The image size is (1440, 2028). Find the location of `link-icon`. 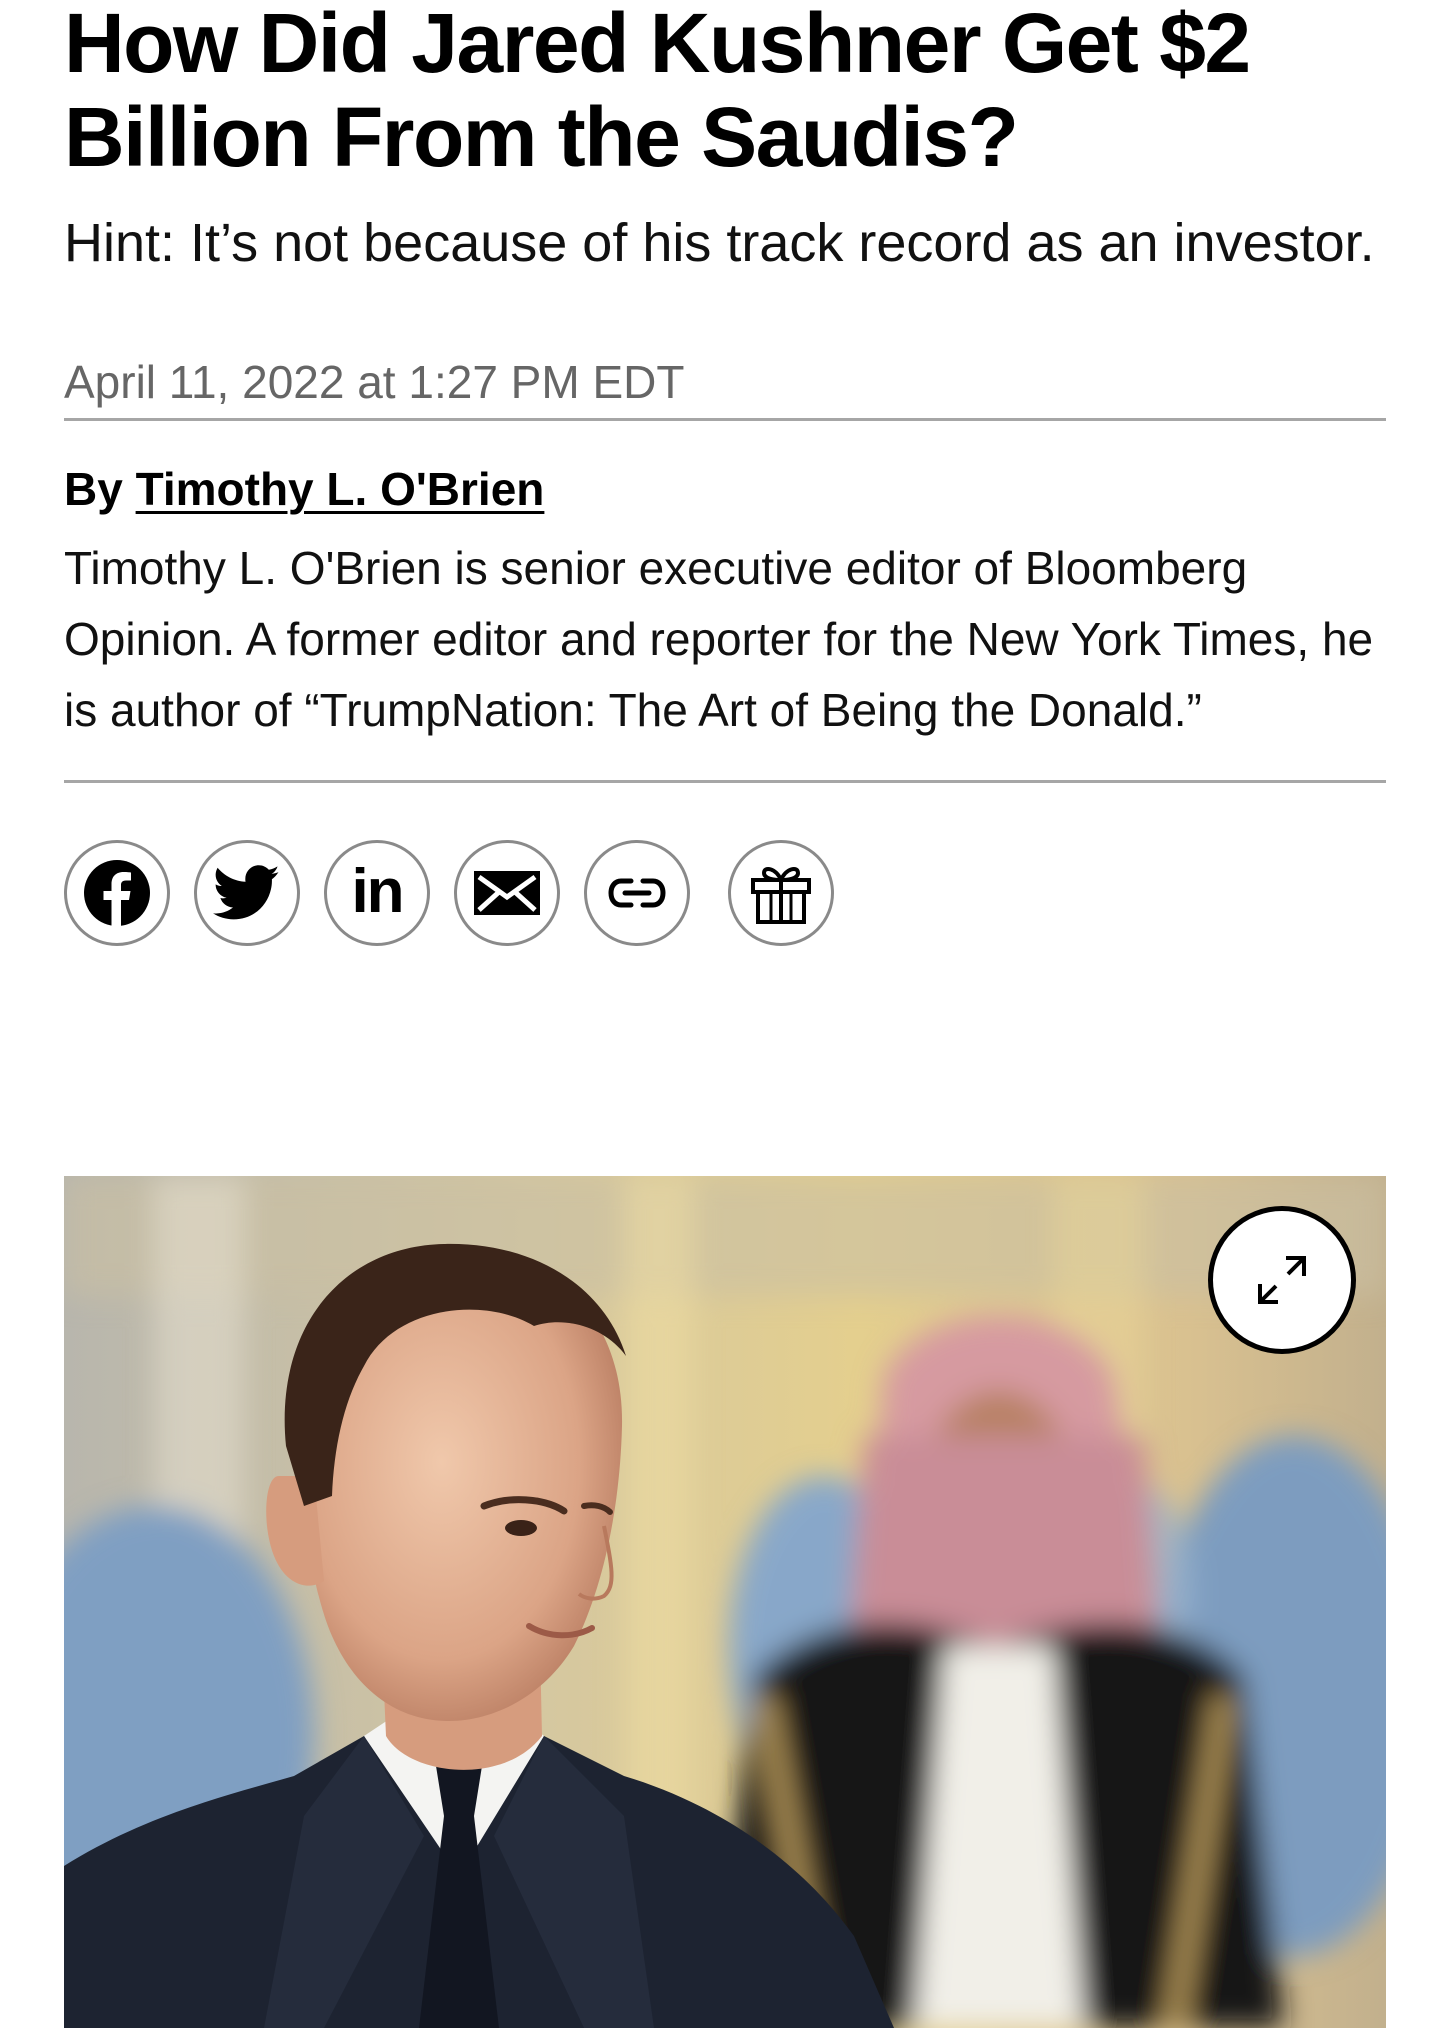

link-icon is located at coordinates (637, 893).